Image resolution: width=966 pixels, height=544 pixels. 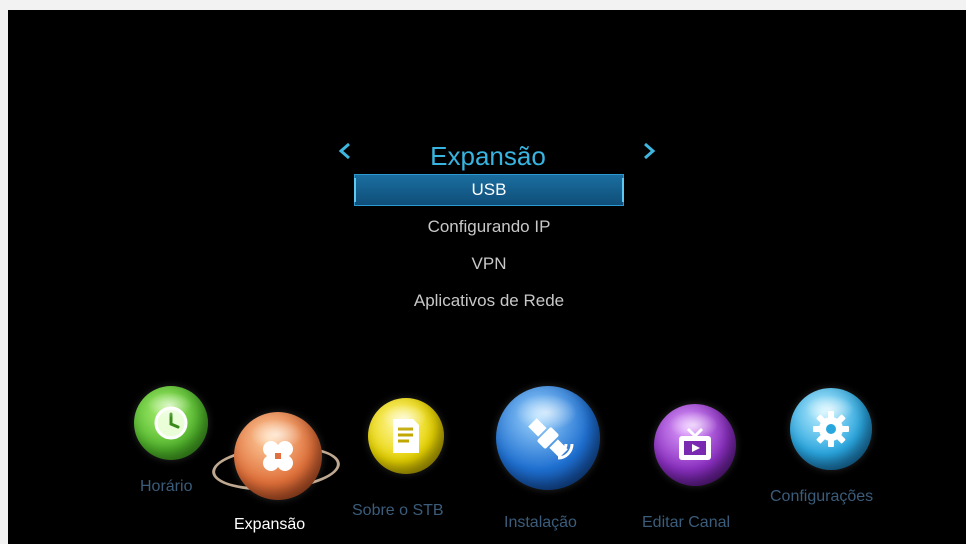 I want to click on category-title: Expansão, so click(x=488, y=156).